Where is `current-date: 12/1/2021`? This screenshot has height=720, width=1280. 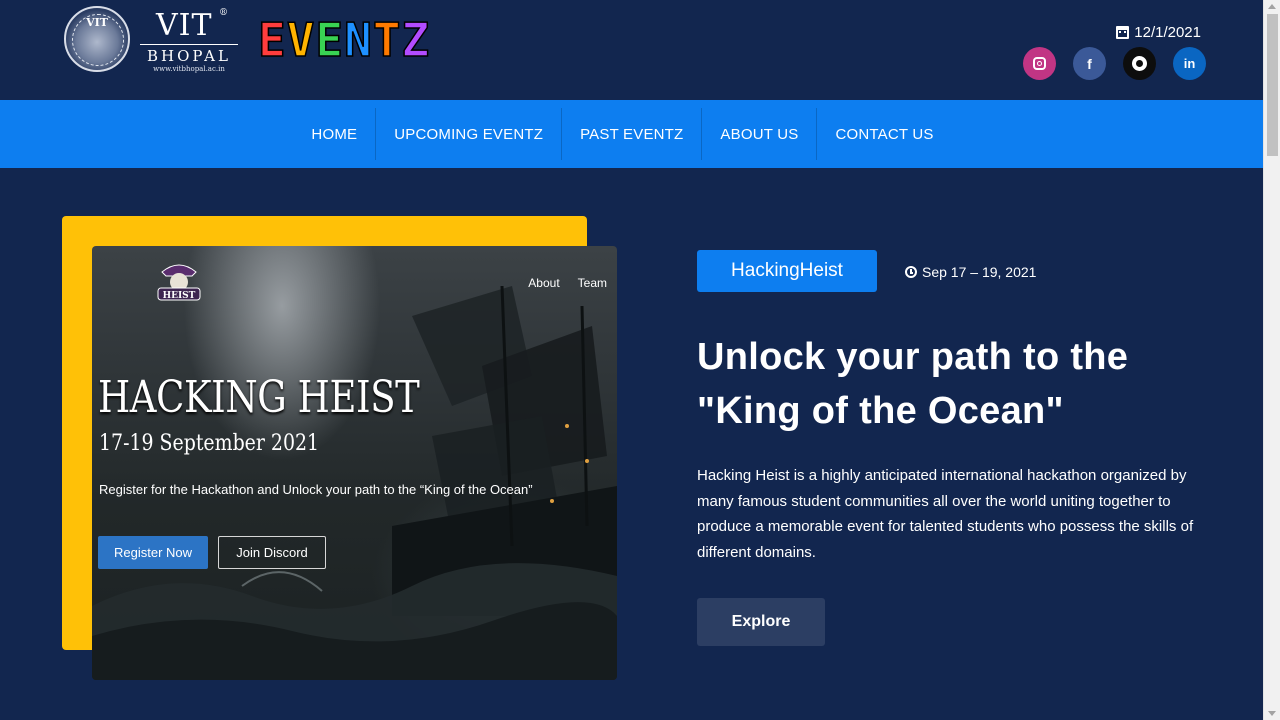 current-date: 12/1/2021 is located at coordinates (1158, 32).